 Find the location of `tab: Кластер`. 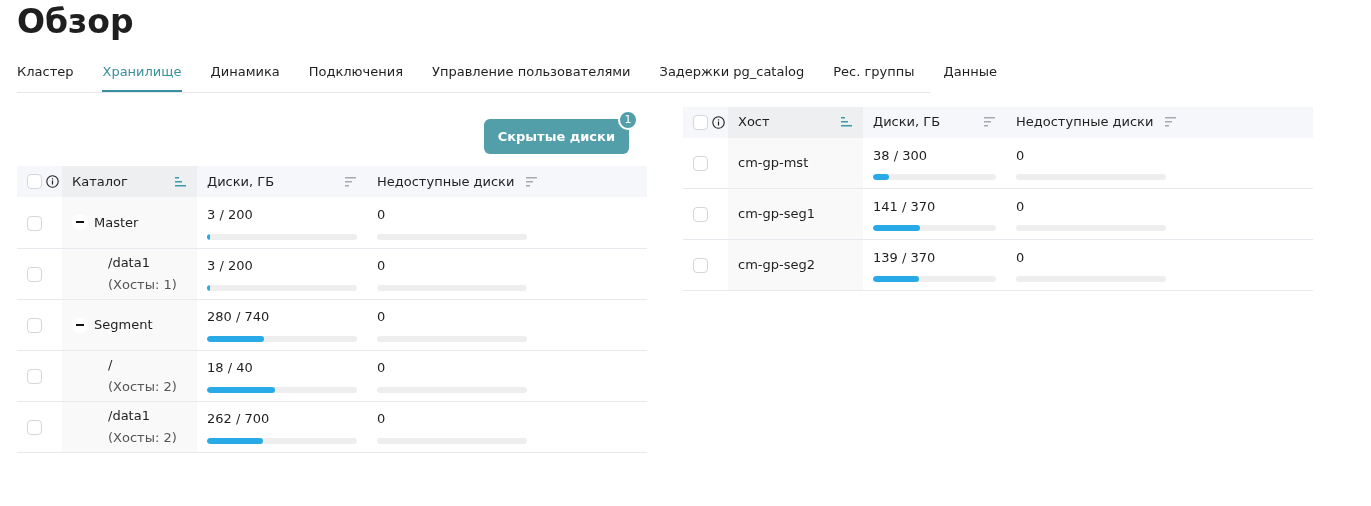

tab: Кластер is located at coordinates (45, 77).